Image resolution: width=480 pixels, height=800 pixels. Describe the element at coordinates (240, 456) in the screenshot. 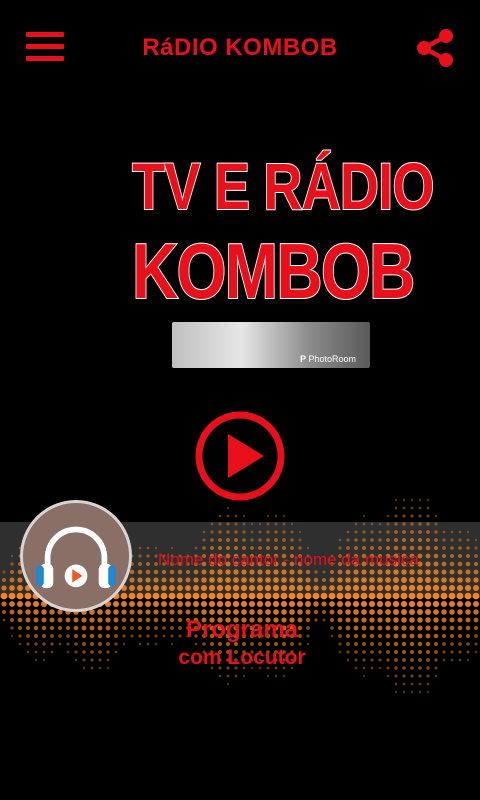

I see `play-button` at that location.